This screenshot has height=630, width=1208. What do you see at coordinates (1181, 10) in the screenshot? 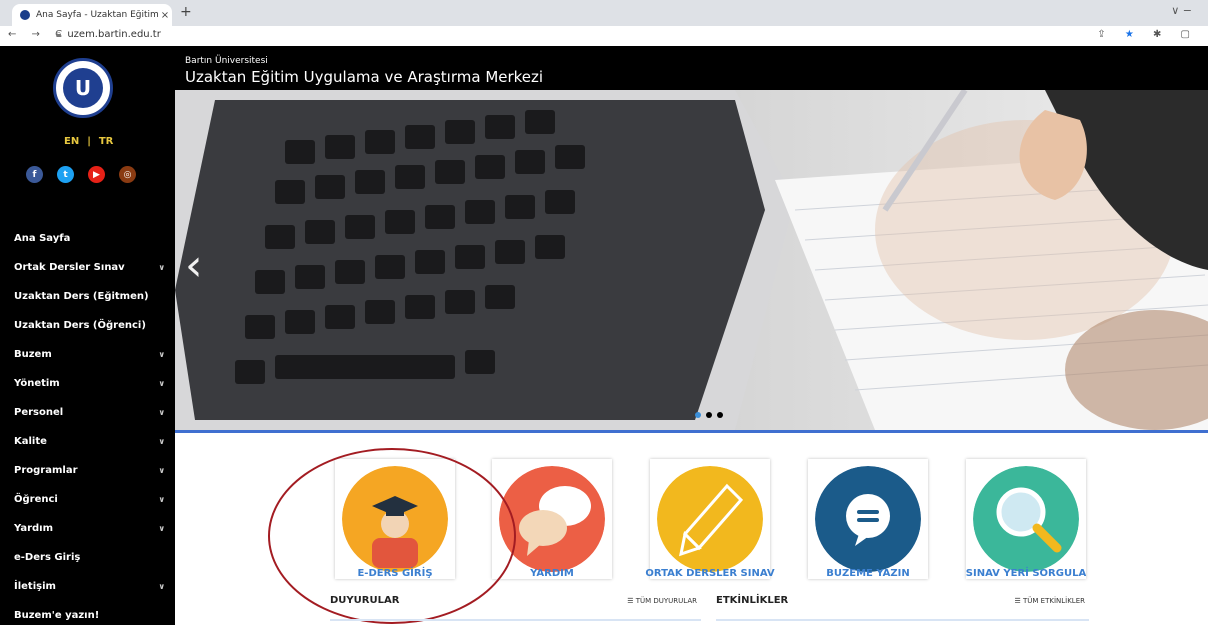
I see `window-controls: ∨ −` at bounding box center [1181, 10].